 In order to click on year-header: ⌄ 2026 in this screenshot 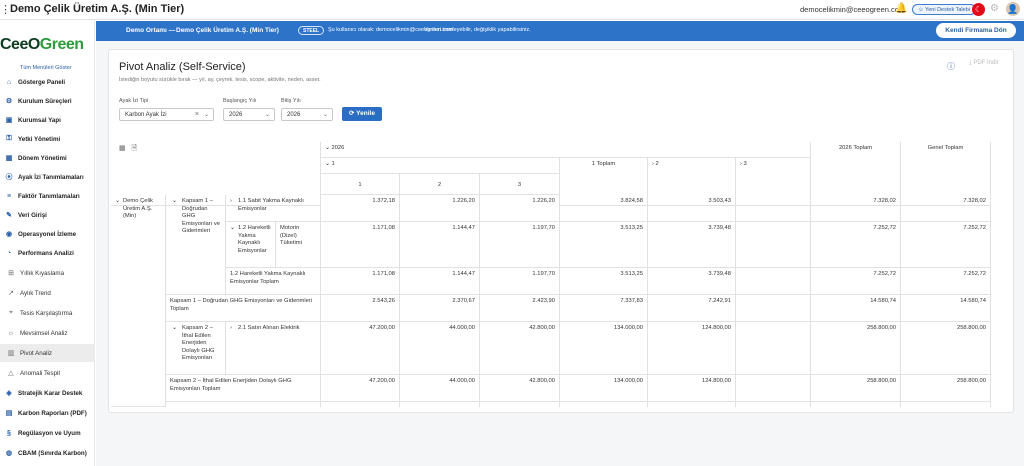, I will do `click(566, 150)`.